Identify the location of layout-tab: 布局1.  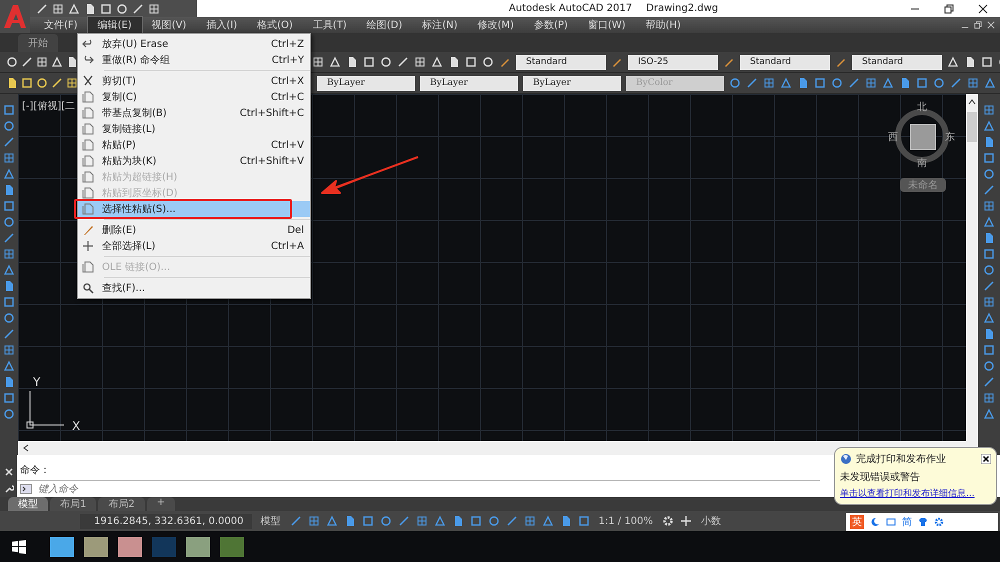
(73, 504).